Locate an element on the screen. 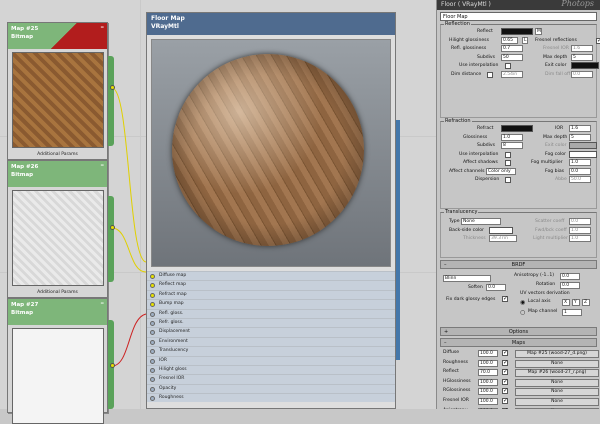 This screenshot has height=424, width=600. input-slot: Refl. gloss. is located at coordinates (271, 313).